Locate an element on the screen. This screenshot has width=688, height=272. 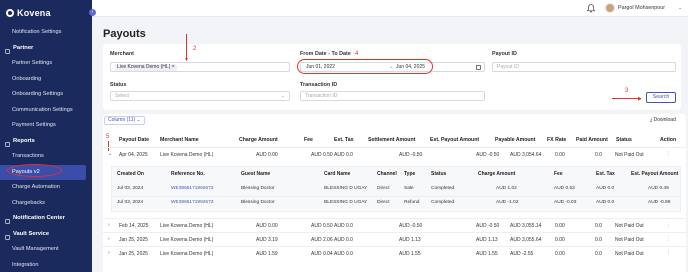
sidebar-item-partner-settings: Partner Settings is located at coordinates (46, 64).